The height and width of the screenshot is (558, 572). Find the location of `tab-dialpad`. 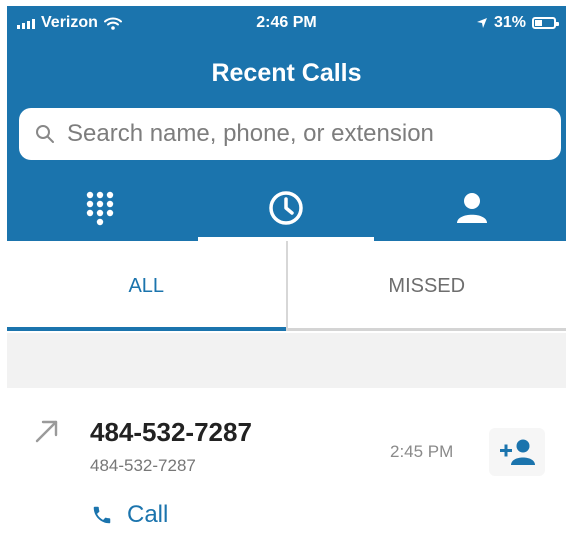

tab-dialpad is located at coordinates (100, 210).